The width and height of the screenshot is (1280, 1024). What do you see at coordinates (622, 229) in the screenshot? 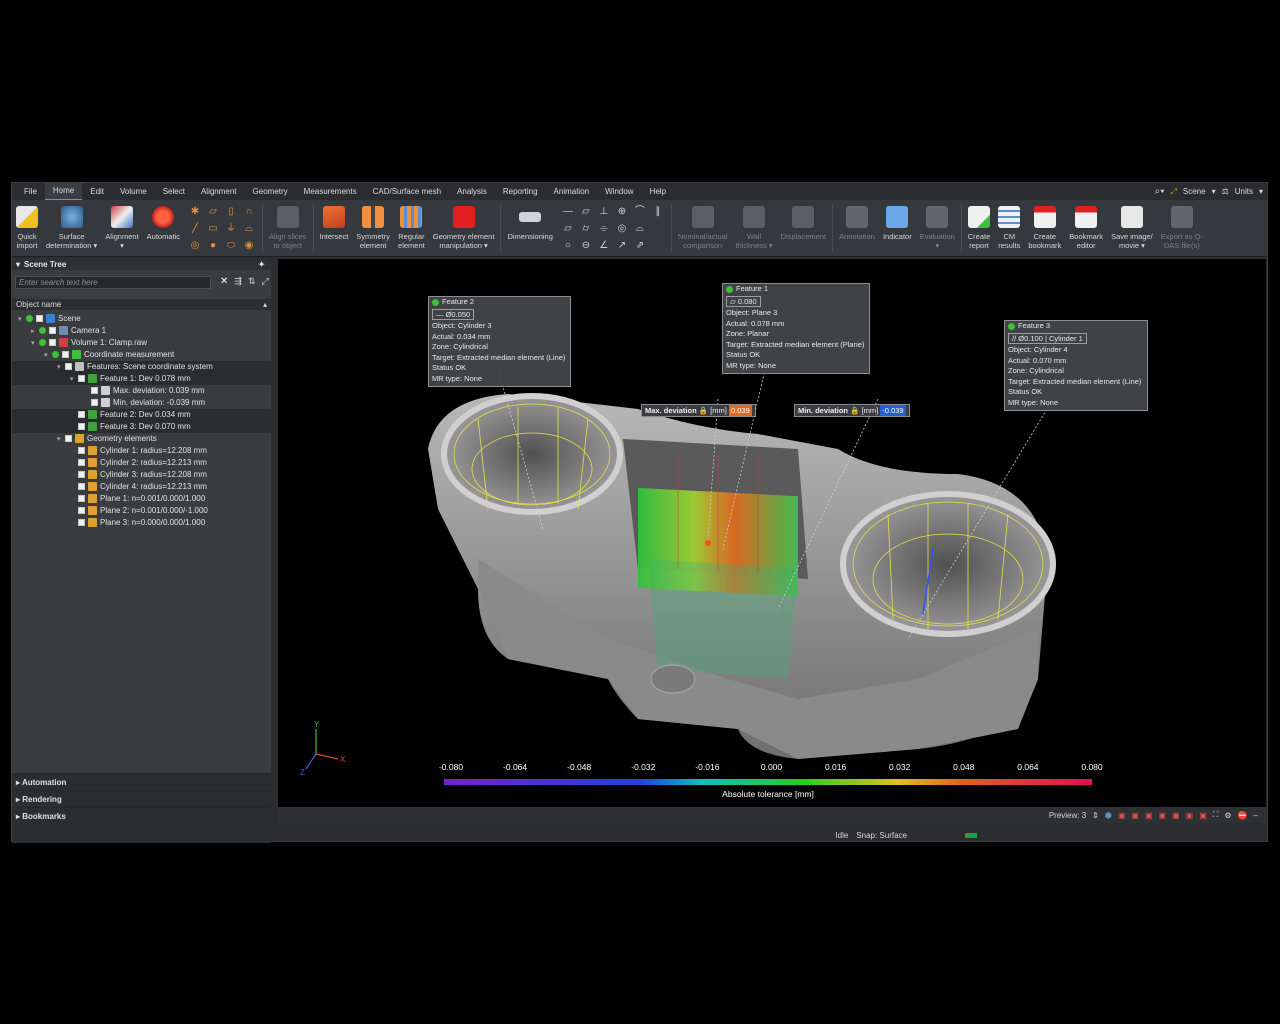
I see `concentricity-icon: ◎` at bounding box center [622, 229].